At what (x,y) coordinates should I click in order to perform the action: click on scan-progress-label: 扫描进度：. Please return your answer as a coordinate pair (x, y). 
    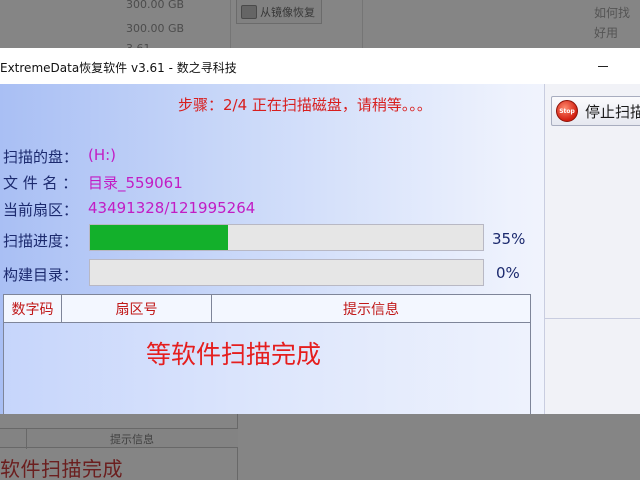
    Looking at the image, I should click on (41, 241).